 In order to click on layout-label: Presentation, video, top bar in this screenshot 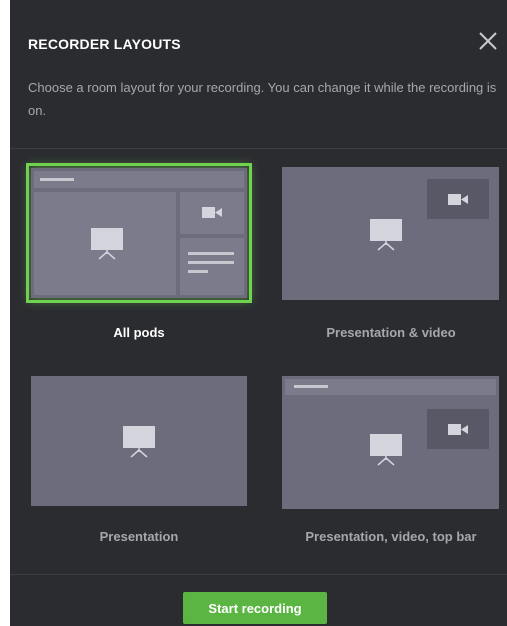, I will do `click(391, 536)`.